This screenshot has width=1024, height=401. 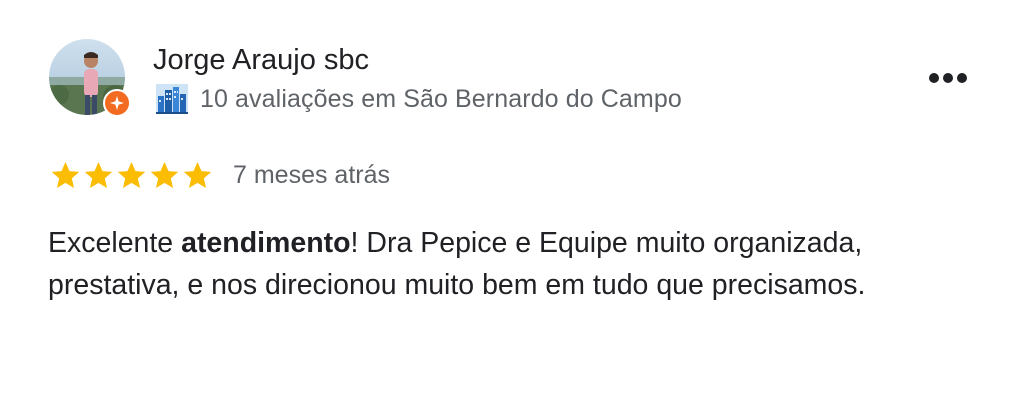 What do you see at coordinates (266, 243) in the screenshot?
I see `review-text-bold: atendimento` at bounding box center [266, 243].